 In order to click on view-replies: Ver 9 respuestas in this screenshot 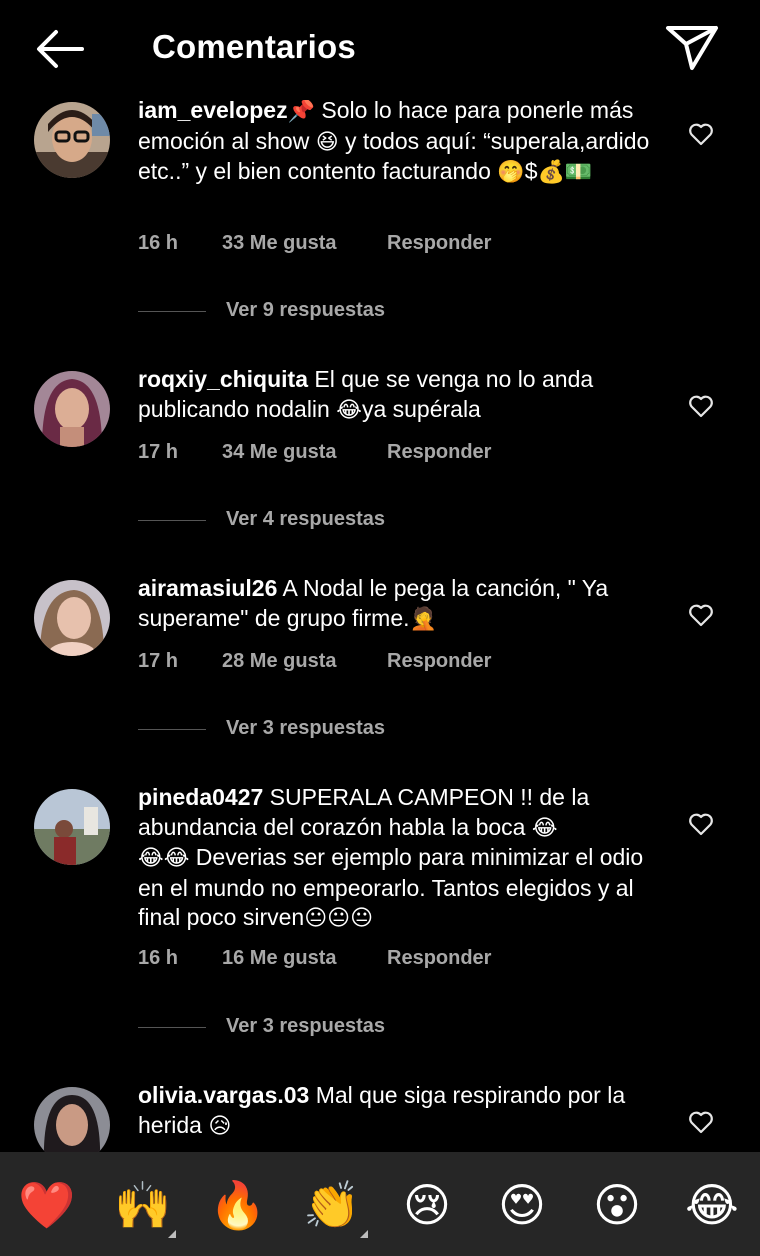, I will do `click(338, 311)`.